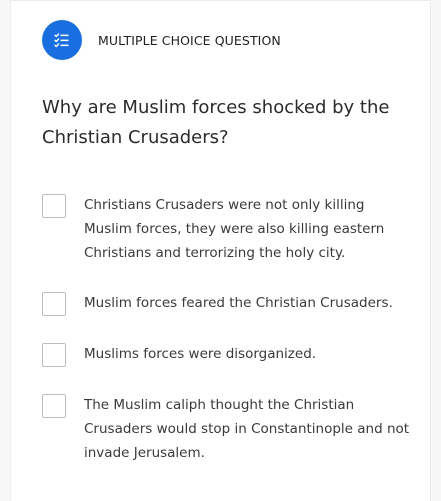 This screenshot has width=441, height=501. I want to click on answer-option-label: Muslims forces were disorganized., so click(200, 354).